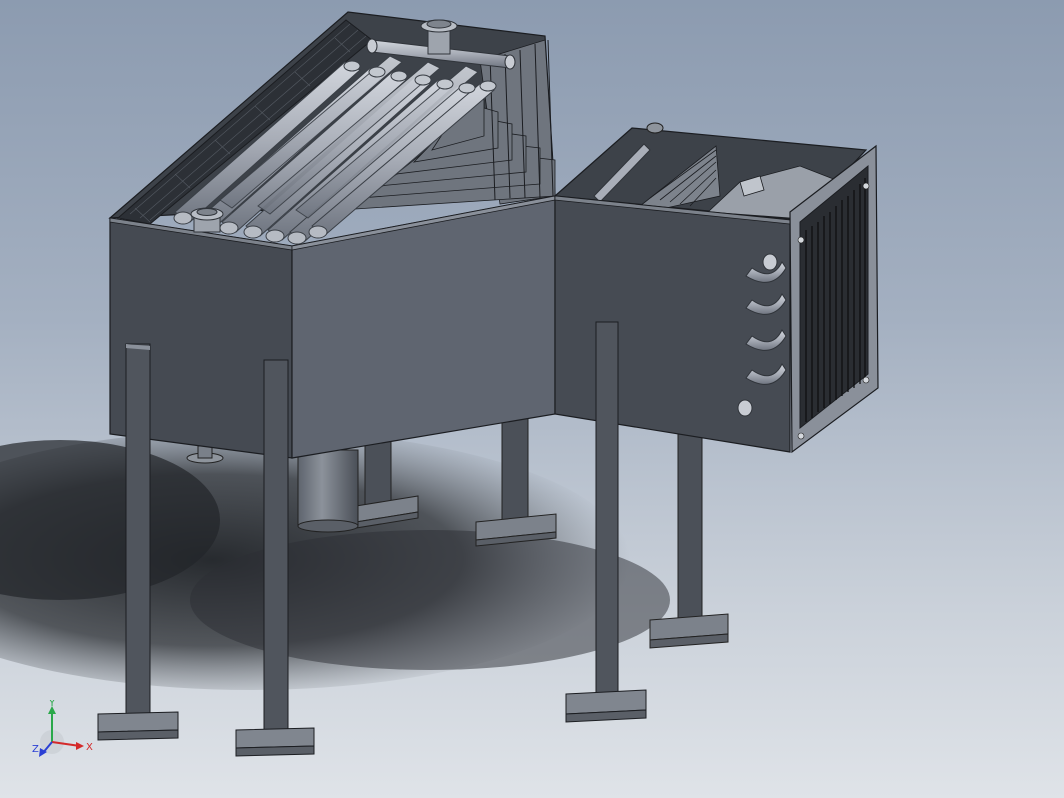 The height and width of the screenshot is (798, 1064). What do you see at coordinates (62, 728) in the screenshot?
I see `coordinate-triad: Y X Z` at bounding box center [62, 728].